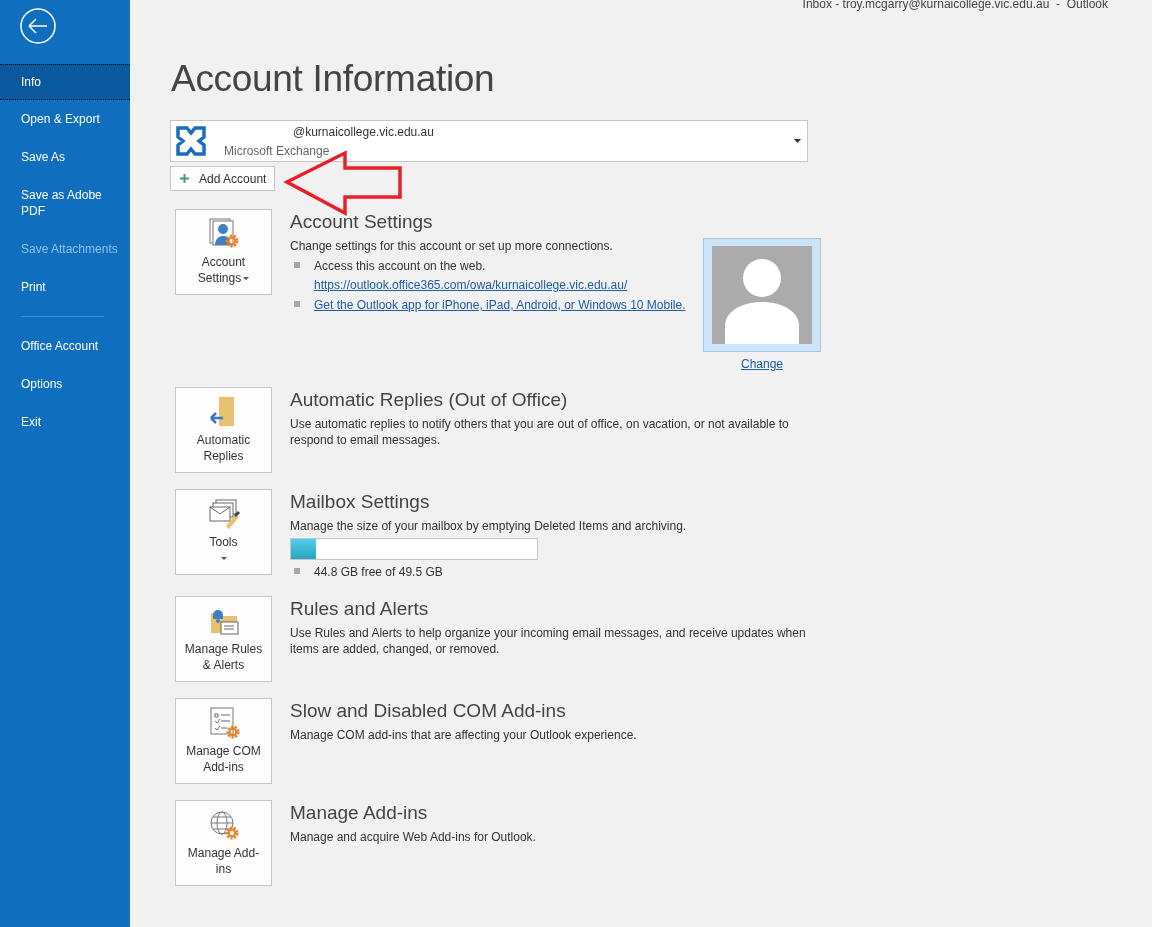 This screenshot has width=1152, height=927. What do you see at coordinates (464, 735) in the screenshot?
I see `section-description: Manage COM add-ins that are affecting your Outlook experience.` at bounding box center [464, 735].